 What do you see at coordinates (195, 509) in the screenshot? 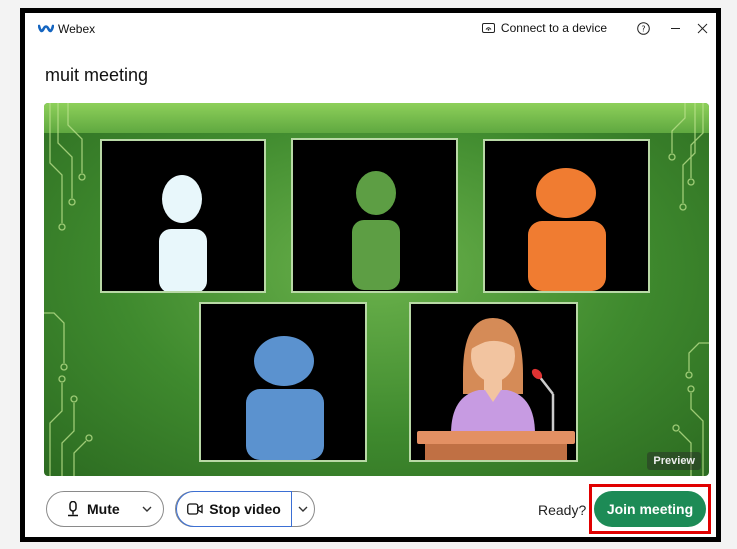
I see `video-camera-icon` at bounding box center [195, 509].